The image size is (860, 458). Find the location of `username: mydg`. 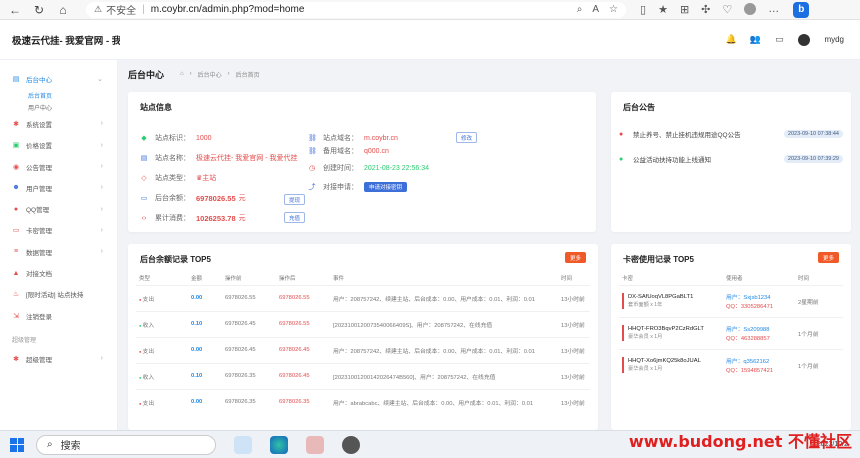

username: mydg is located at coordinates (834, 39).